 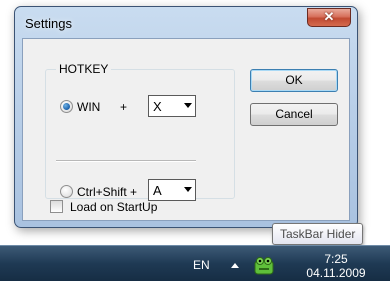 What do you see at coordinates (66, 191) in the screenshot?
I see `ctrlshift-radio` at bounding box center [66, 191].